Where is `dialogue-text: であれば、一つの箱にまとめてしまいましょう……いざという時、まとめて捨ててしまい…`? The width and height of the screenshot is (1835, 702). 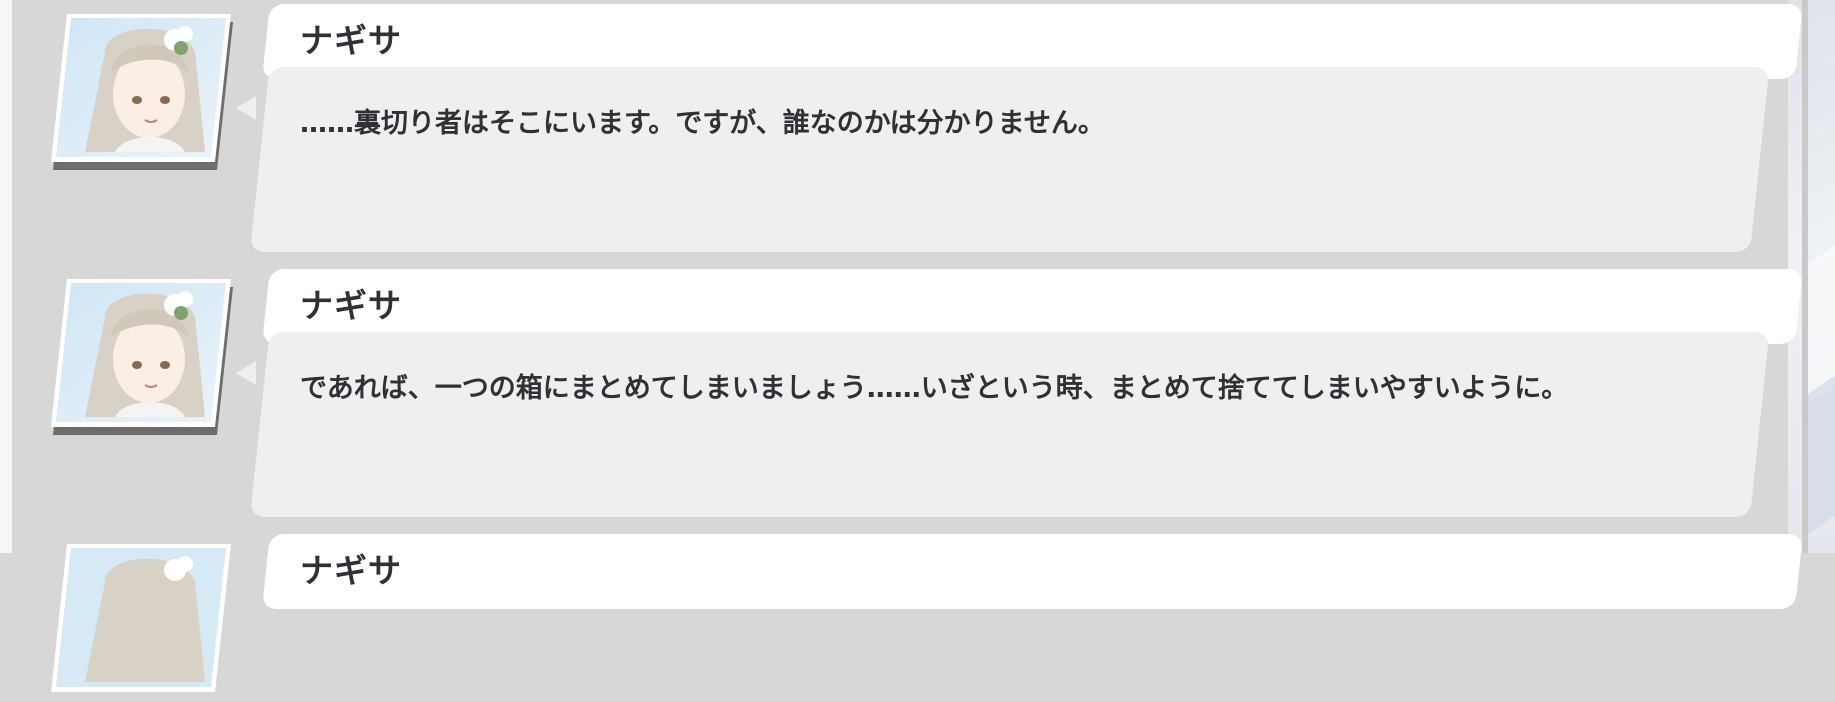 dialogue-text: であれば、一つの箱にまとめてしまいましょう……いざという時、まとめて捨ててしまい… is located at coordinates (934, 388).